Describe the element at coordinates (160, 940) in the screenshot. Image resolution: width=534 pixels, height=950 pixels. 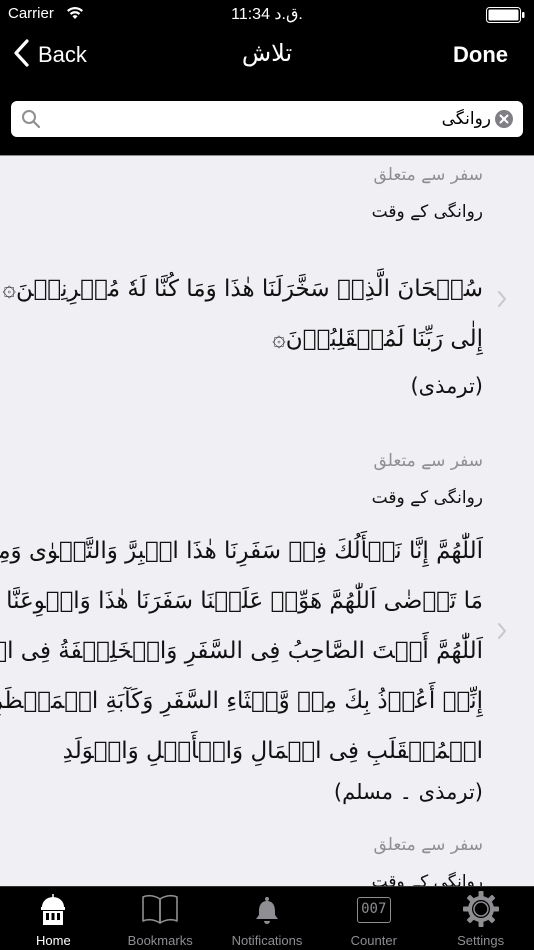
I see `tab-label: Bookmarks` at that location.